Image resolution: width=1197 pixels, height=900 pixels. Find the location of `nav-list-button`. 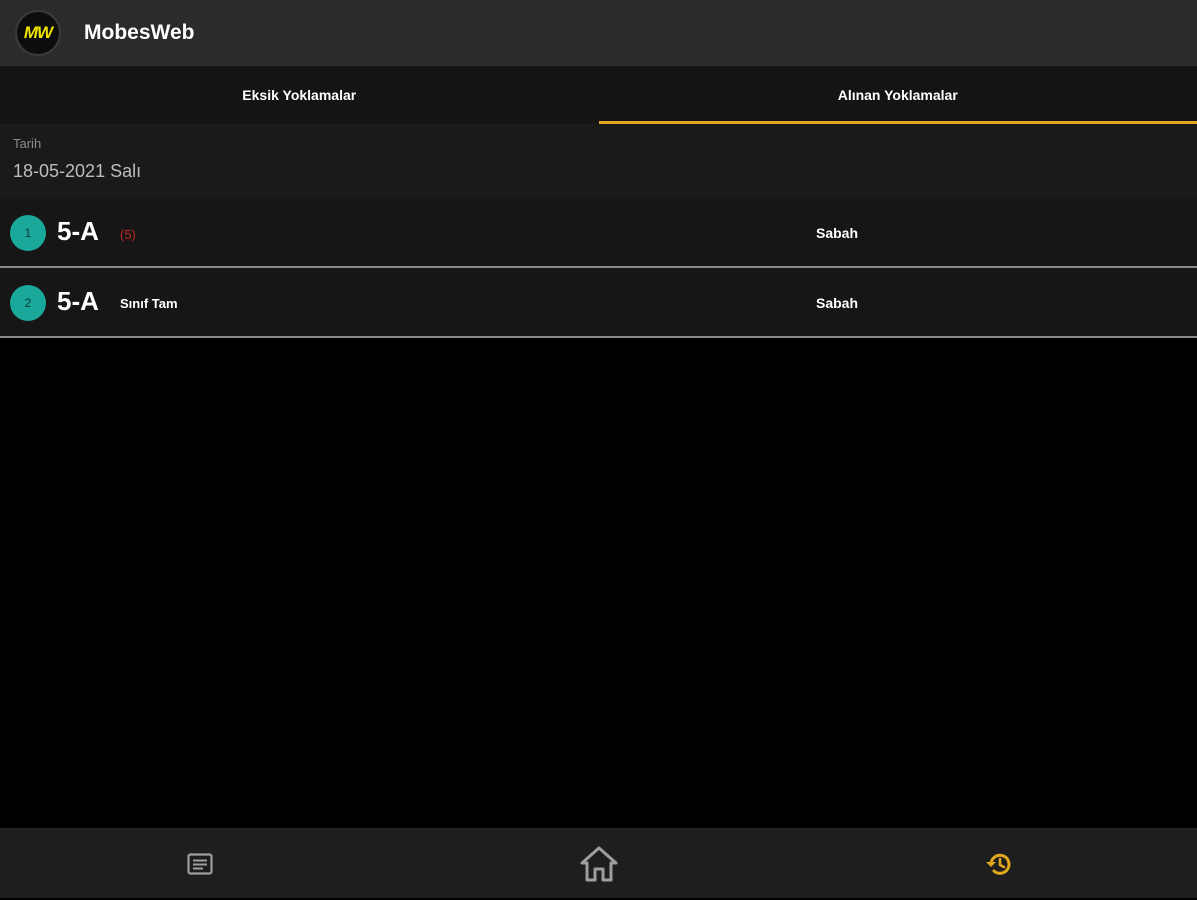

nav-list-button is located at coordinates (199, 864).